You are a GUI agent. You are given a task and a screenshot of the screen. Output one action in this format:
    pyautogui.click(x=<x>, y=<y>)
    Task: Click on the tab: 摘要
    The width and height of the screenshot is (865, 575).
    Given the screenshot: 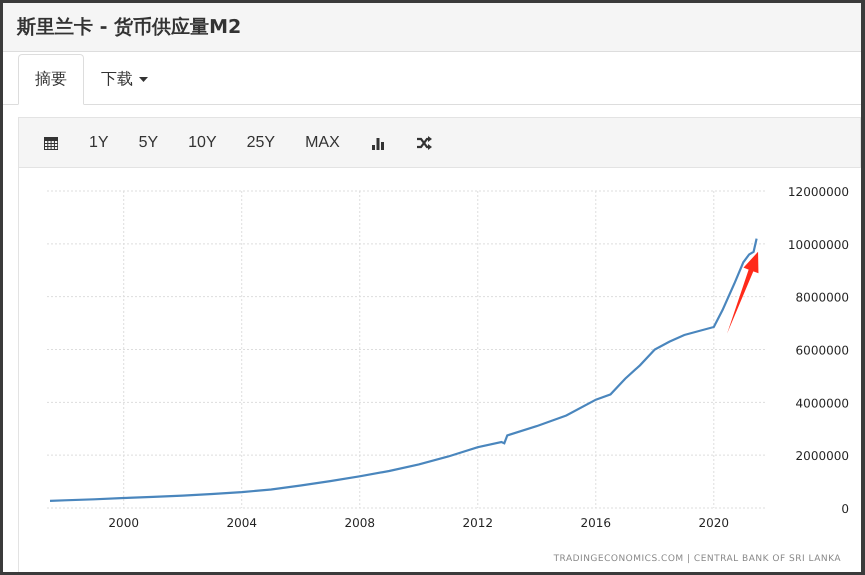 What is the action you would take?
    pyautogui.click(x=51, y=79)
    